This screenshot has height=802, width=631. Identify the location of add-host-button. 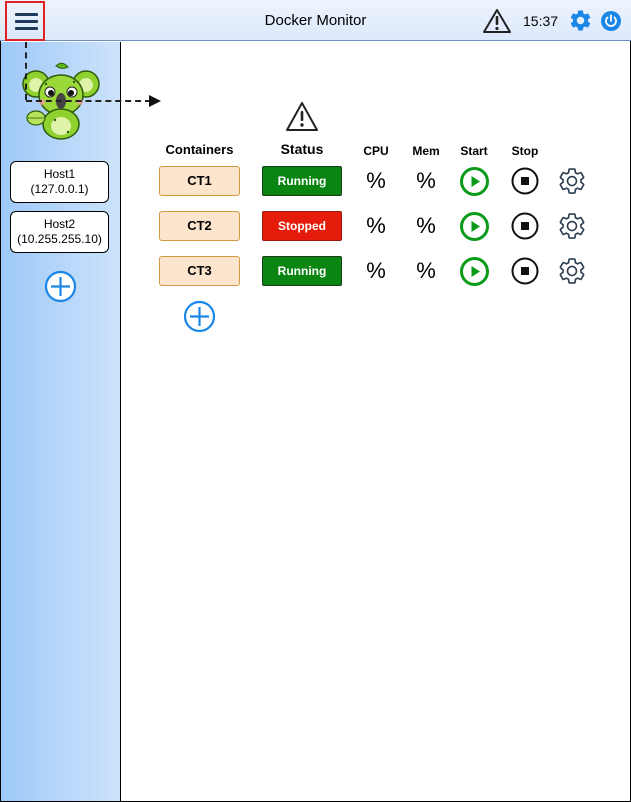
(60, 286).